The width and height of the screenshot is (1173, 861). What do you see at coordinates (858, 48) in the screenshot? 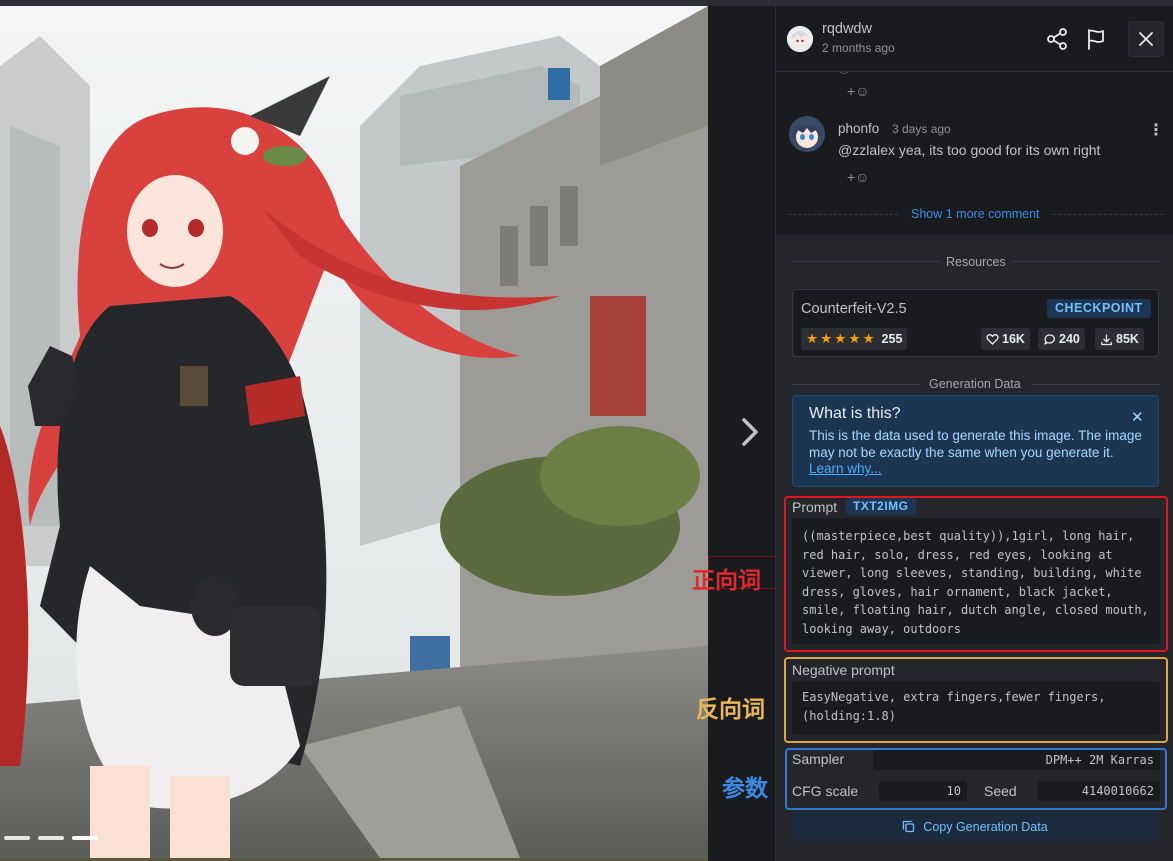
I see `post-time: 2 months ago` at bounding box center [858, 48].